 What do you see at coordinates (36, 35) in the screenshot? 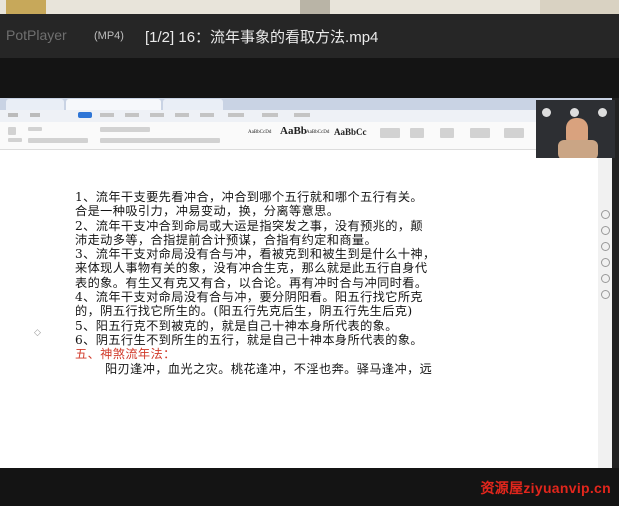
I see `player-brand: PotPlayer` at bounding box center [36, 35].